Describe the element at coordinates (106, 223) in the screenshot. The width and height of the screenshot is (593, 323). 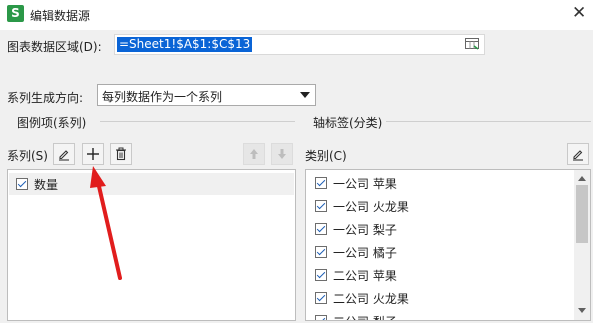
I see `annotation-arrow` at that location.